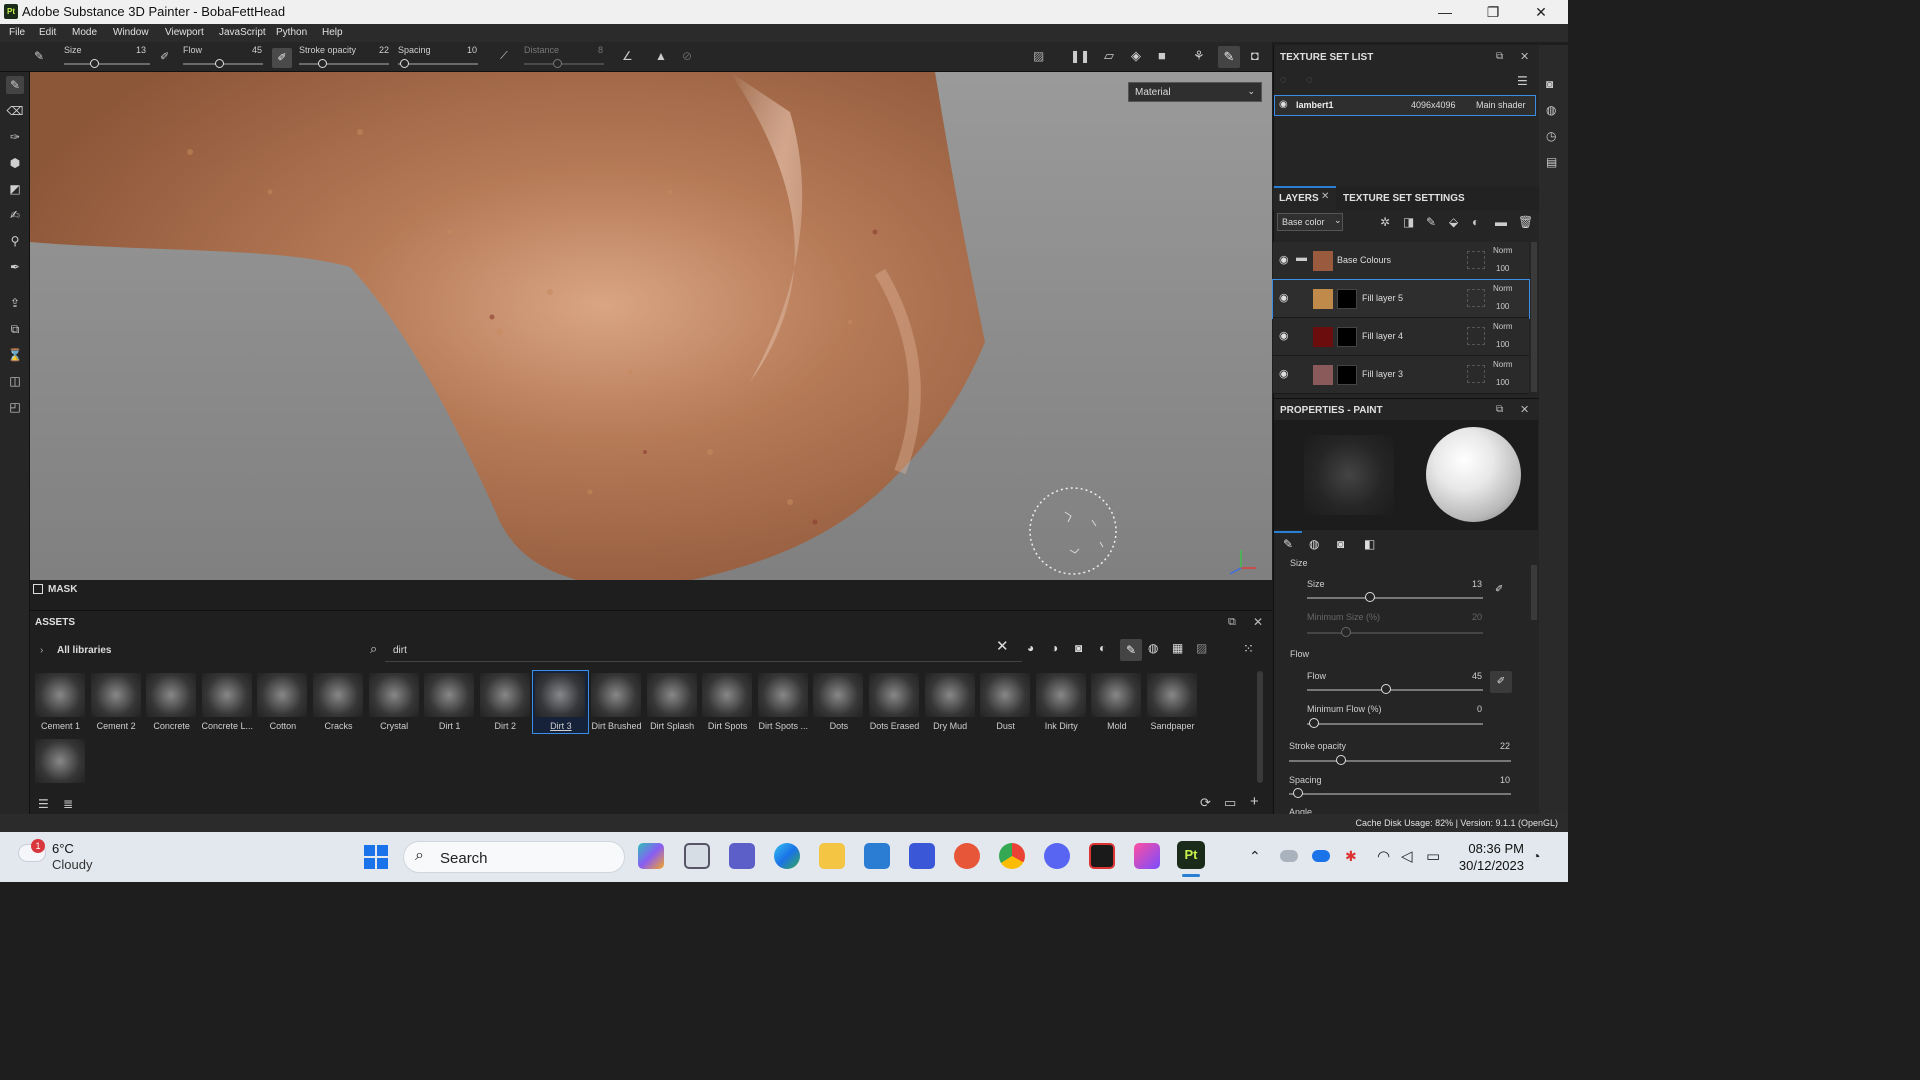  What do you see at coordinates (1404, 198) in the screenshot?
I see `tab-texture-set-settings: TEXTURE SET SETTINGS` at bounding box center [1404, 198].